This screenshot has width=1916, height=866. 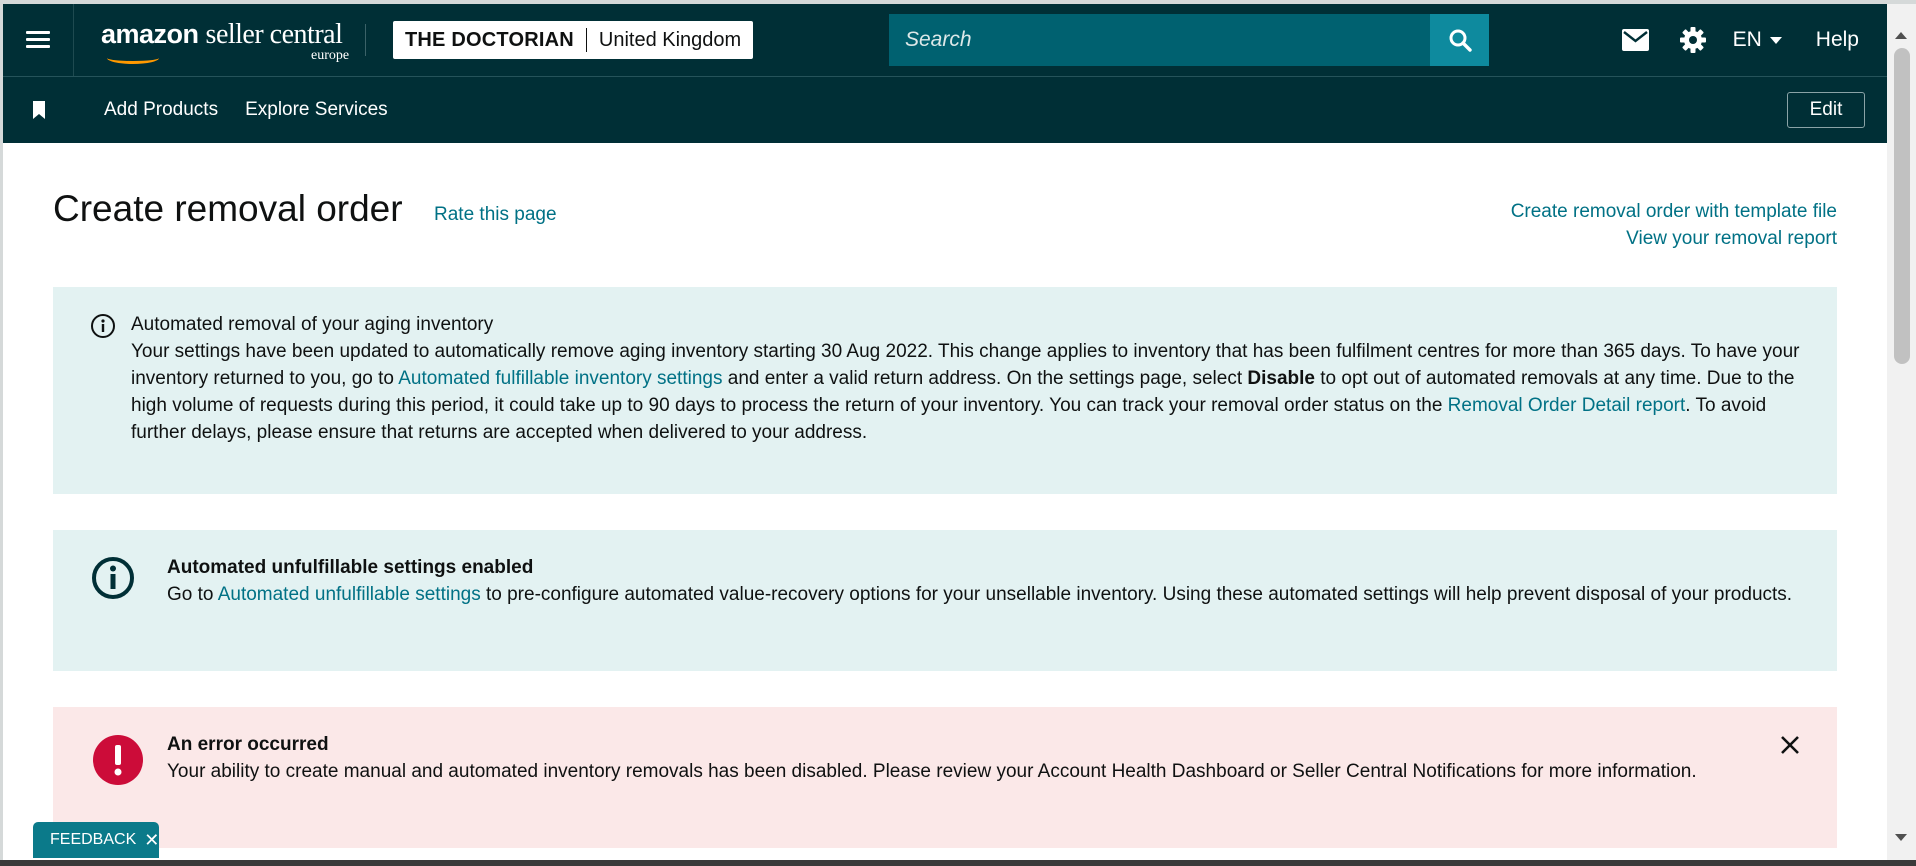 What do you see at coordinates (274, 34) in the screenshot?
I see `logo-seller-central-text: seller central` at bounding box center [274, 34].